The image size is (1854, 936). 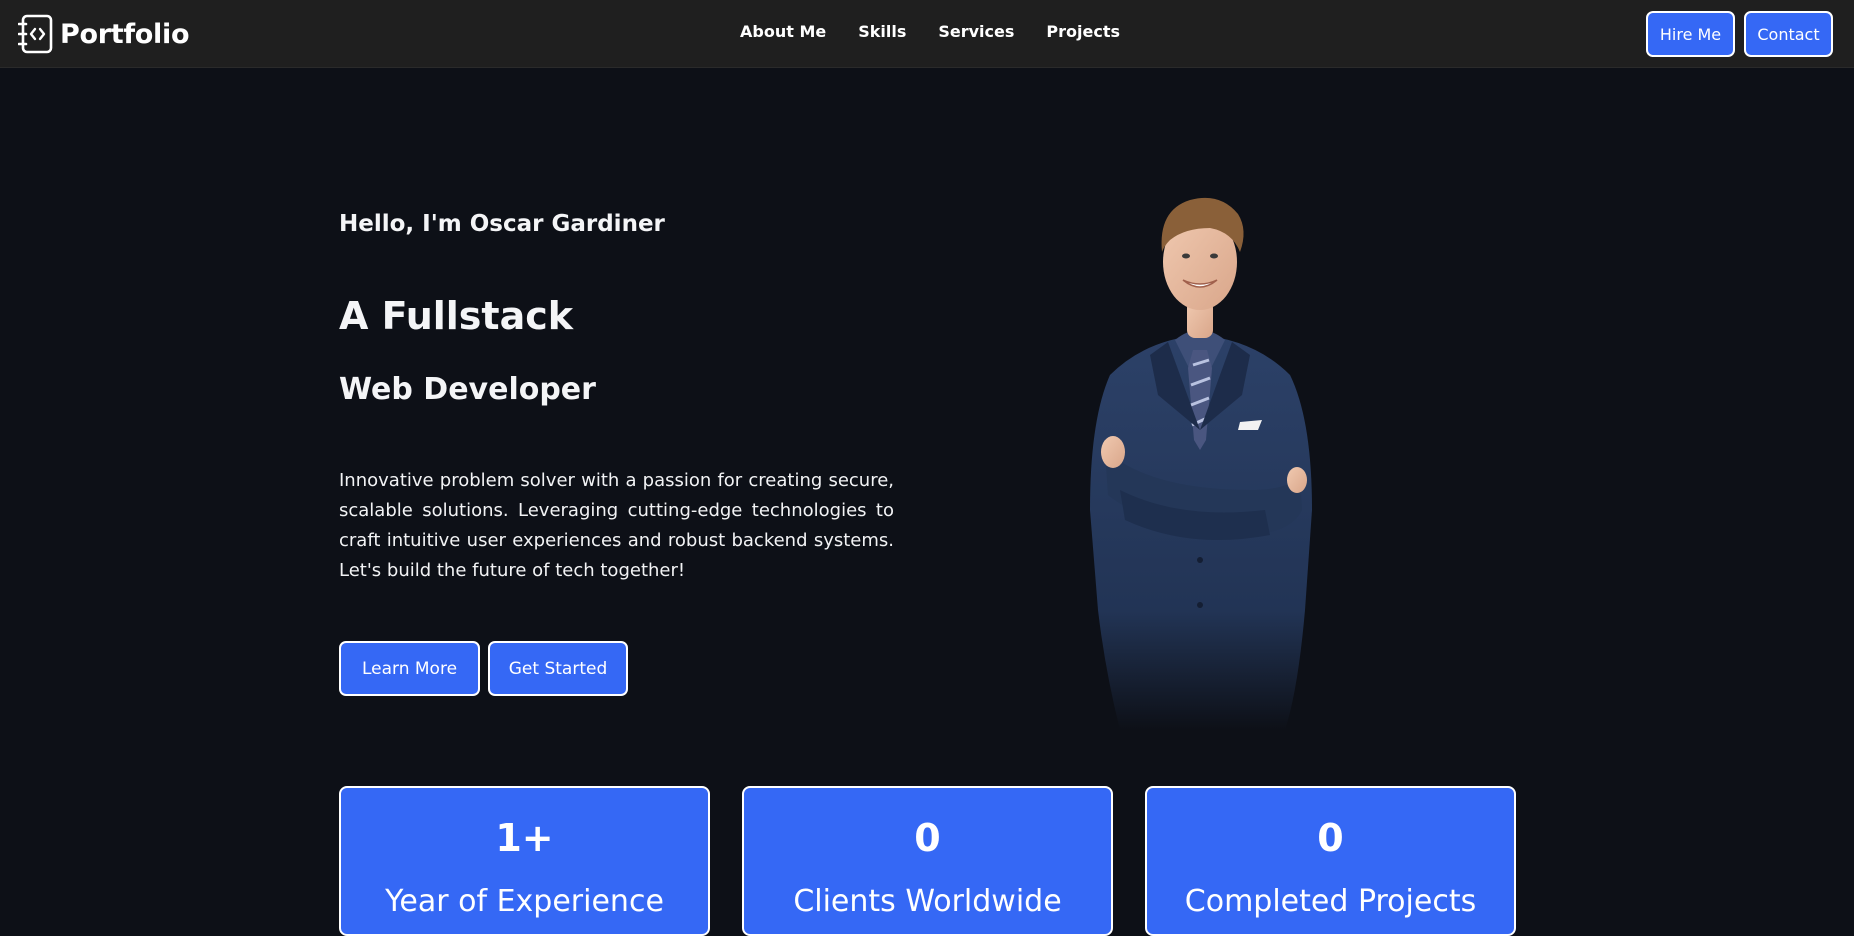 I want to click on hire-me-button: Hire Me, so click(x=1690, y=34).